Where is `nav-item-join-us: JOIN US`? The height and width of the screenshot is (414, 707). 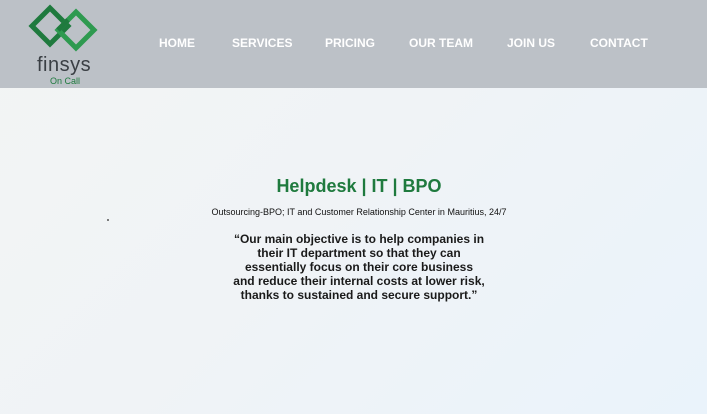 nav-item-join-us: JOIN US is located at coordinates (531, 43).